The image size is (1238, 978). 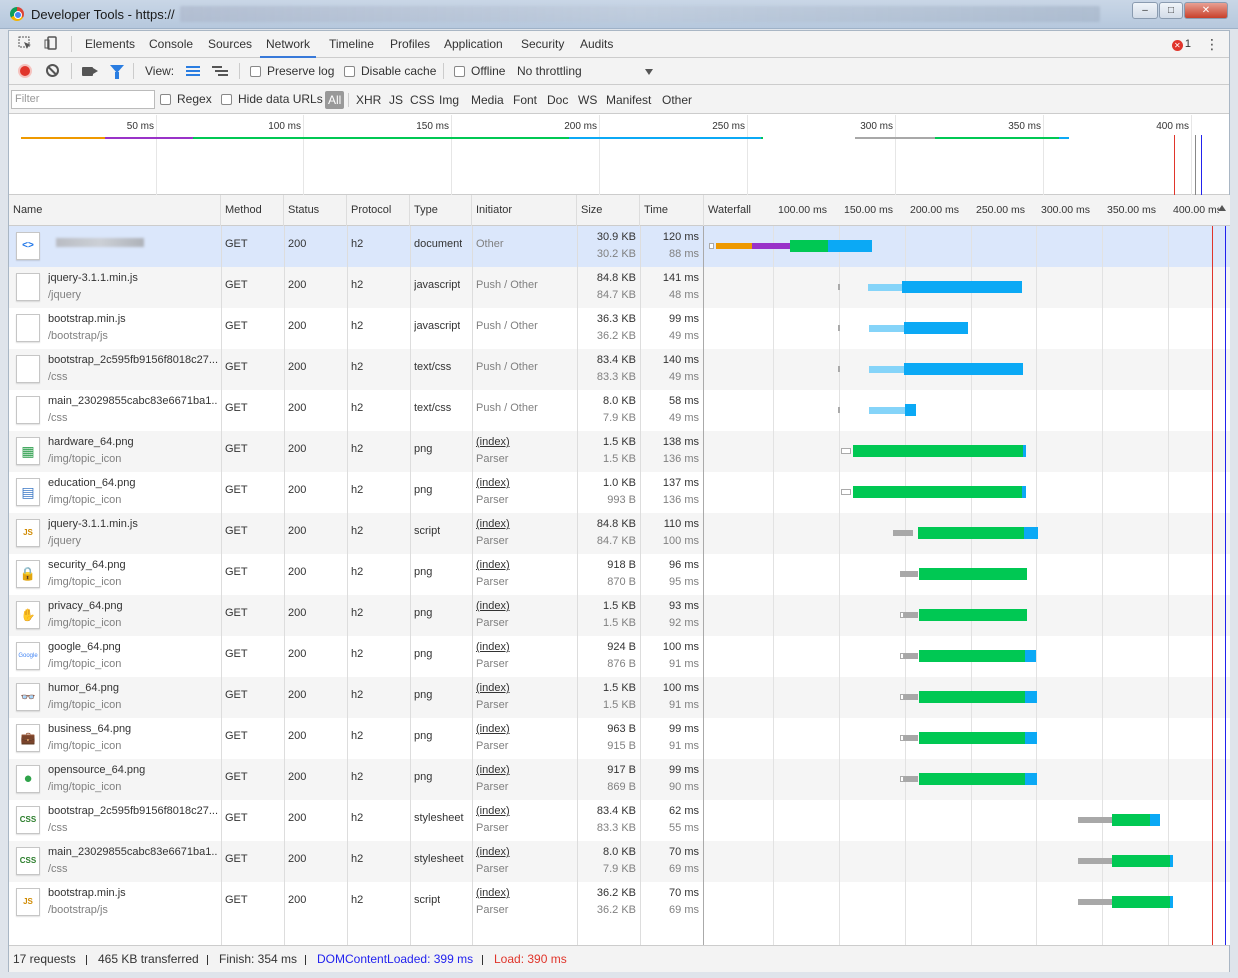 What do you see at coordinates (487, 100) in the screenshot?
I see `filter-media: Media` at bounding box center [487, 100].